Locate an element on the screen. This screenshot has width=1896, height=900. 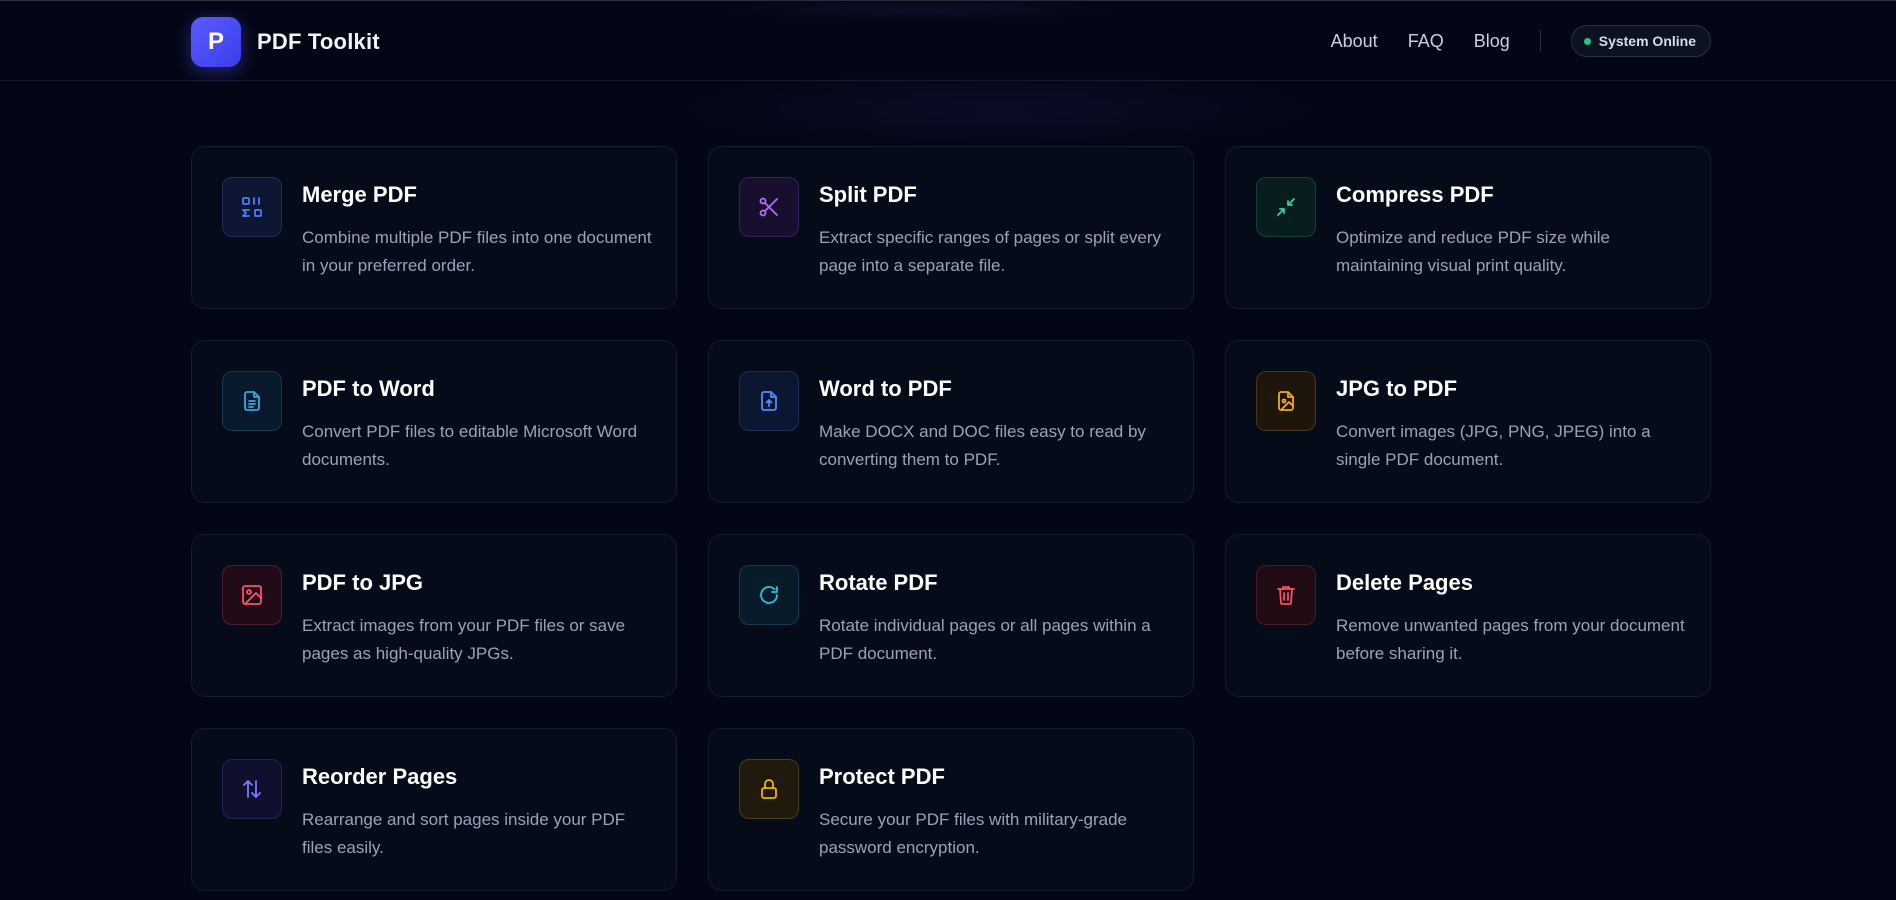
tool-title: Compress PDF is located at coordinates (1415, 194).